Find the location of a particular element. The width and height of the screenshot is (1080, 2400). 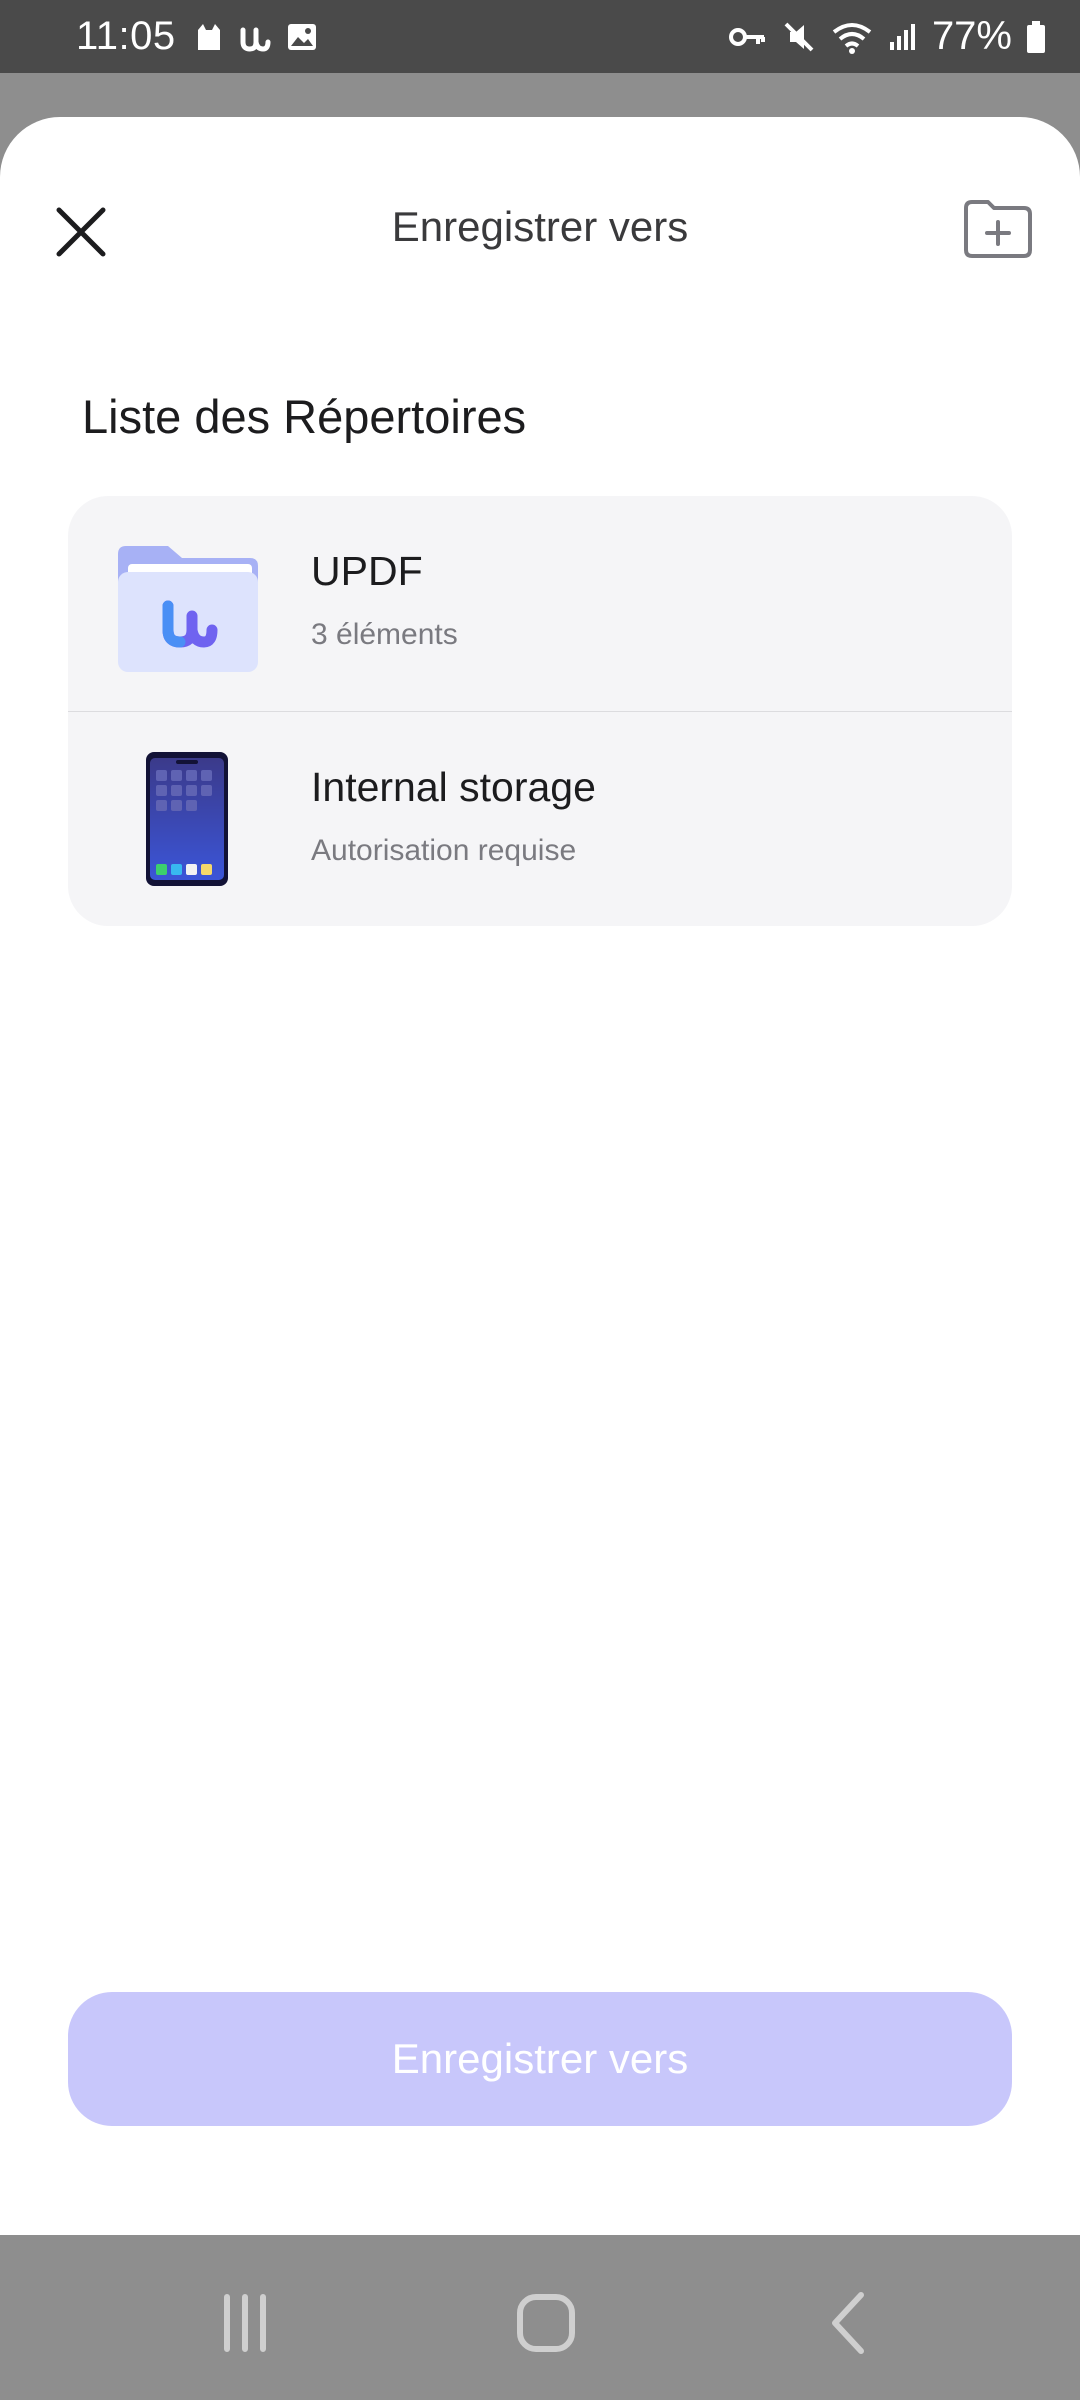

sheet-header: Enregistrer vers is located at coordinates (540, 227).